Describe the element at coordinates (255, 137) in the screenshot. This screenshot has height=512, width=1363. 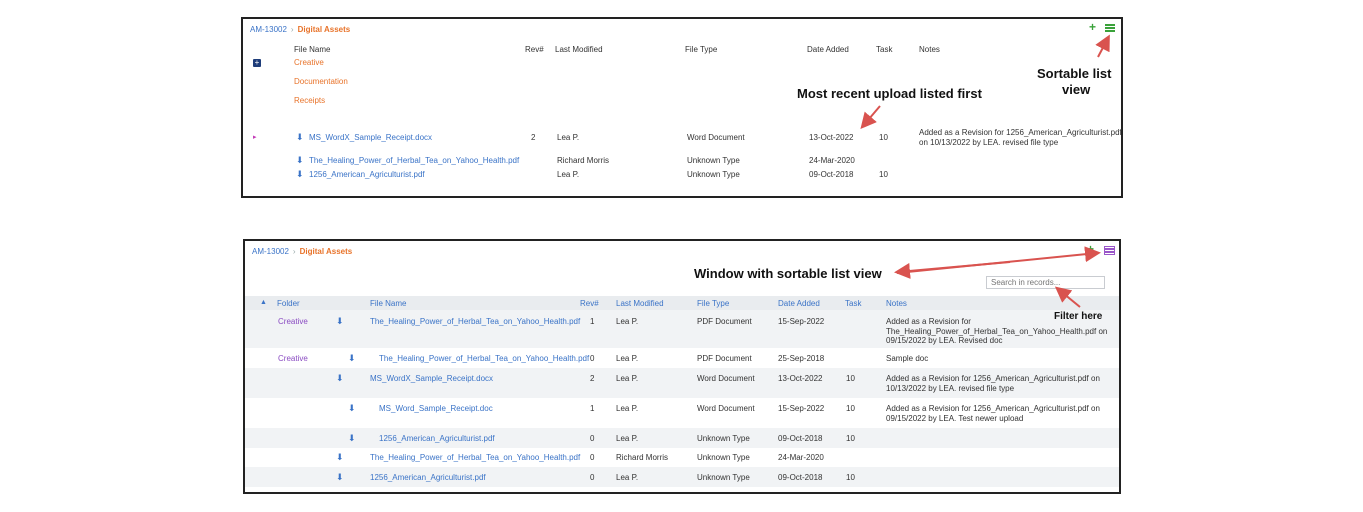
I see `row-caret-icon: ▸` at that location.